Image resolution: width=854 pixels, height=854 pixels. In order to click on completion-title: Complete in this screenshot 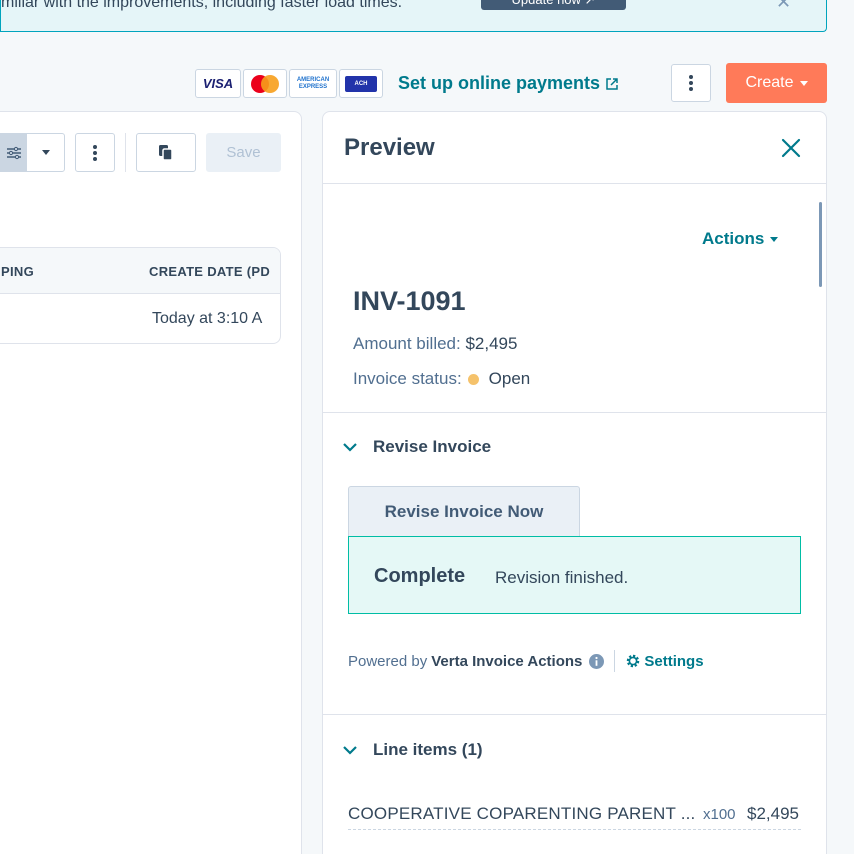, I will do `click(420, 576)`.